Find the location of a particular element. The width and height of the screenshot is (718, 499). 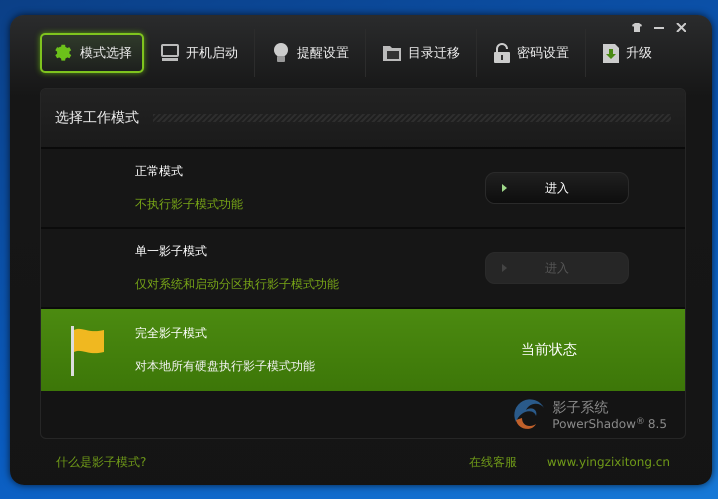

support-link: 在线客服 is located at coordinates (492, 462).